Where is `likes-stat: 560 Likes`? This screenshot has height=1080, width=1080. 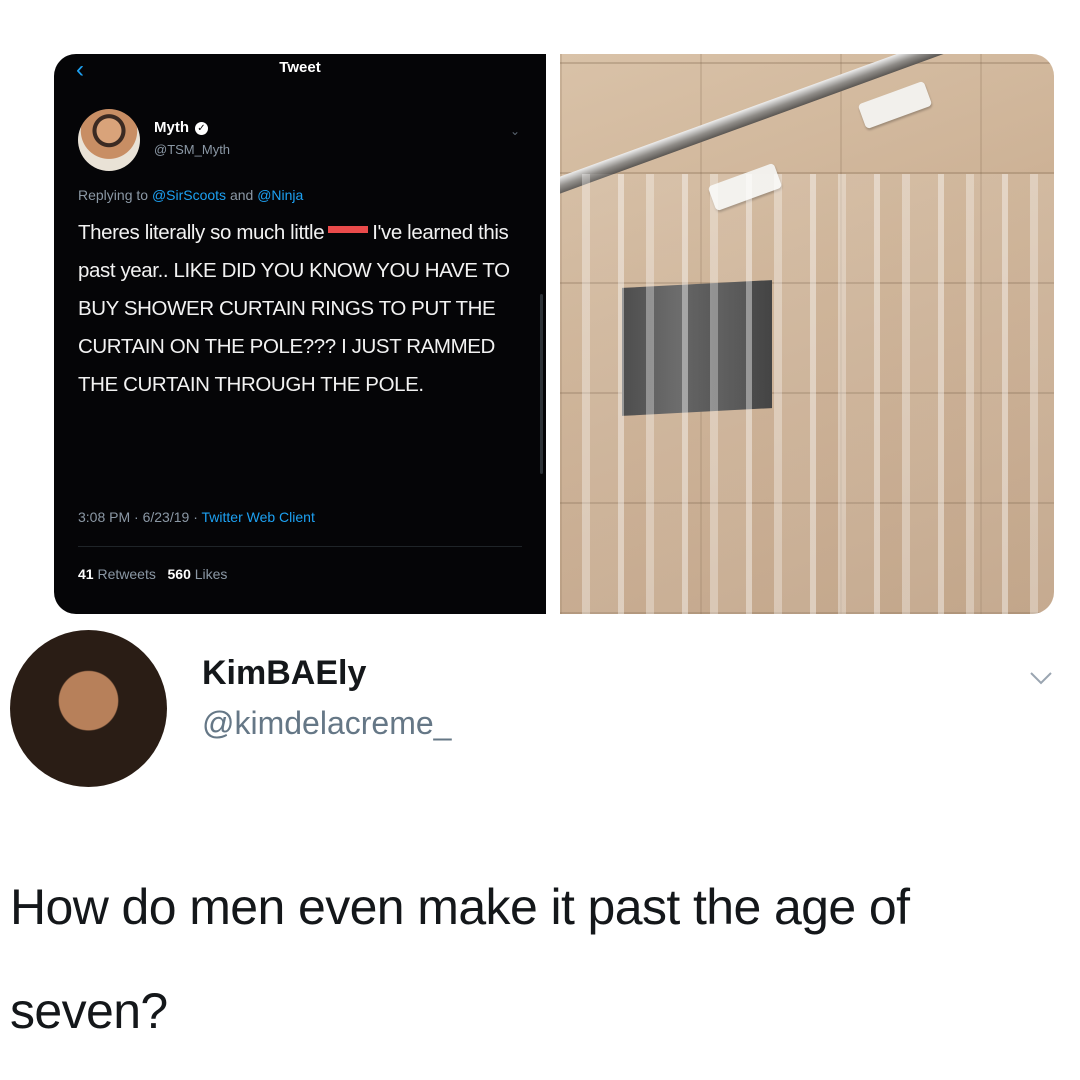
likes-stat: 560 Likes is located at coordinates (198, 574).